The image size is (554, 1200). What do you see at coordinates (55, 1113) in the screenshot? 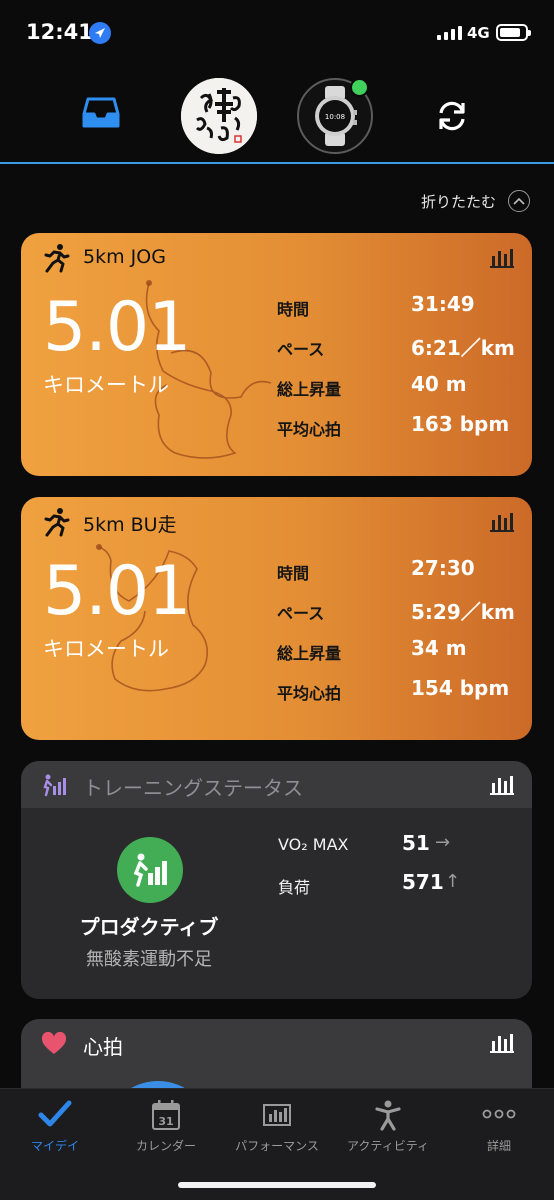
I see `checkmark-icon` at bounding box center [55, 1113].